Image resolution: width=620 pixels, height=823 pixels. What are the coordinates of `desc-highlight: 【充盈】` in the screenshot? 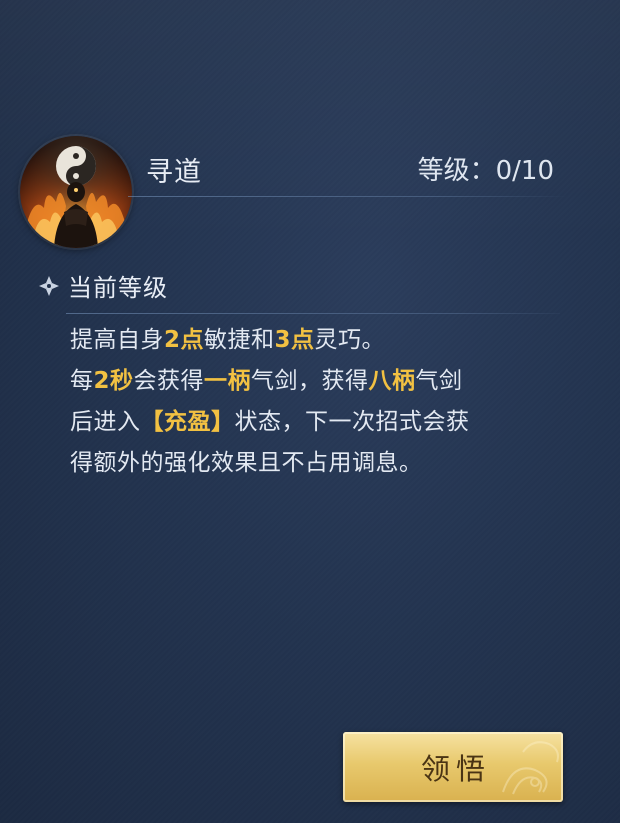 It's located at (187, 422).